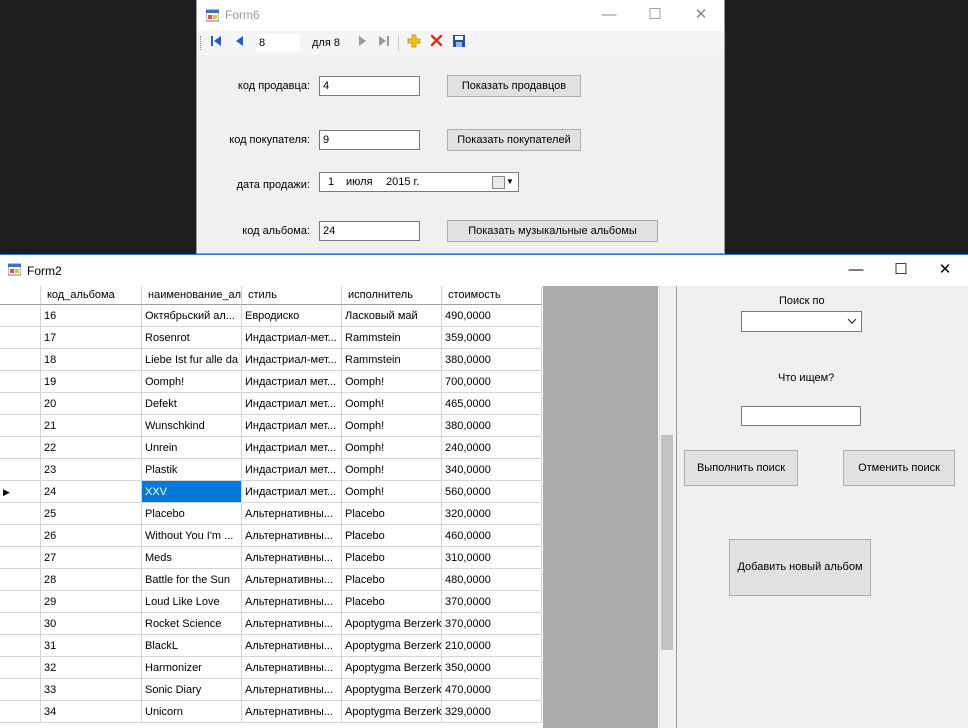 The image size is (968, 728). I want to click on table-cell: Plastik, so click(192, 470).